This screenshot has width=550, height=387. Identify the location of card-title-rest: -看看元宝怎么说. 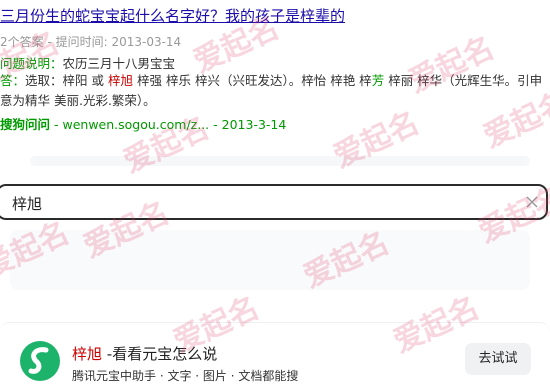
(160, 354).